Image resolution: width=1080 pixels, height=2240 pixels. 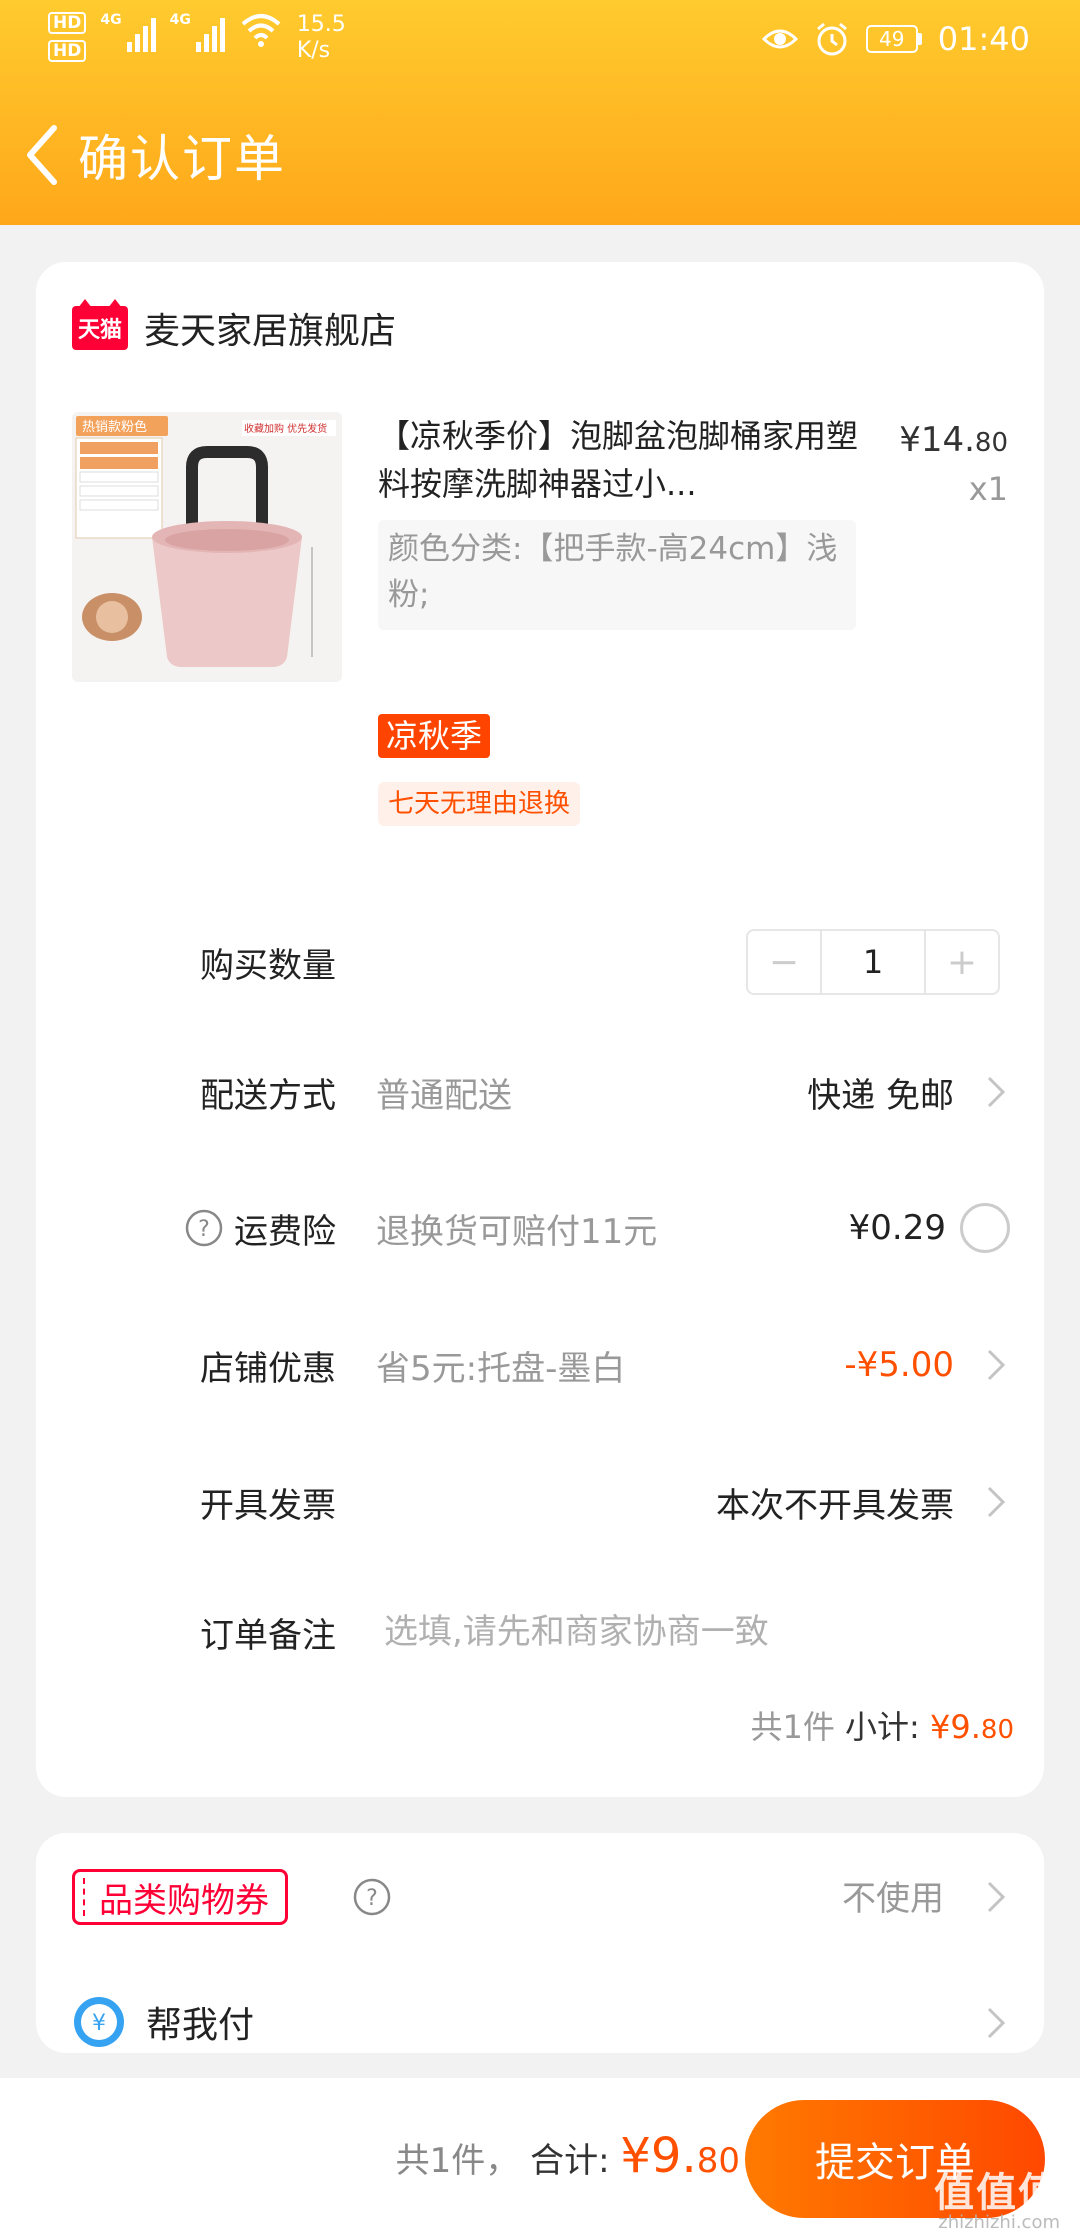 I want to click on product-price: ¥14.80, so click(x=953, y=440).